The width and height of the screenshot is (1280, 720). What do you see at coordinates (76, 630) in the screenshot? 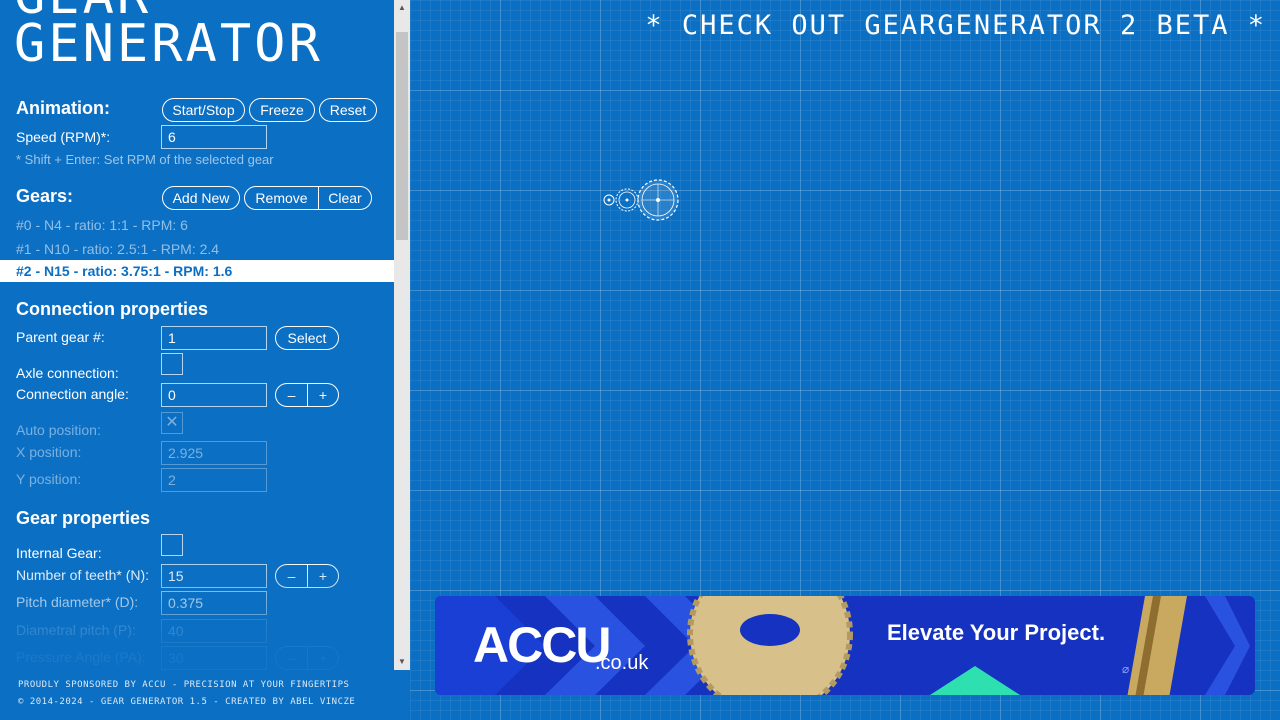
I see `diametral-pitch-label: Diametral pitch (P):` at bounding box center [76, 630].